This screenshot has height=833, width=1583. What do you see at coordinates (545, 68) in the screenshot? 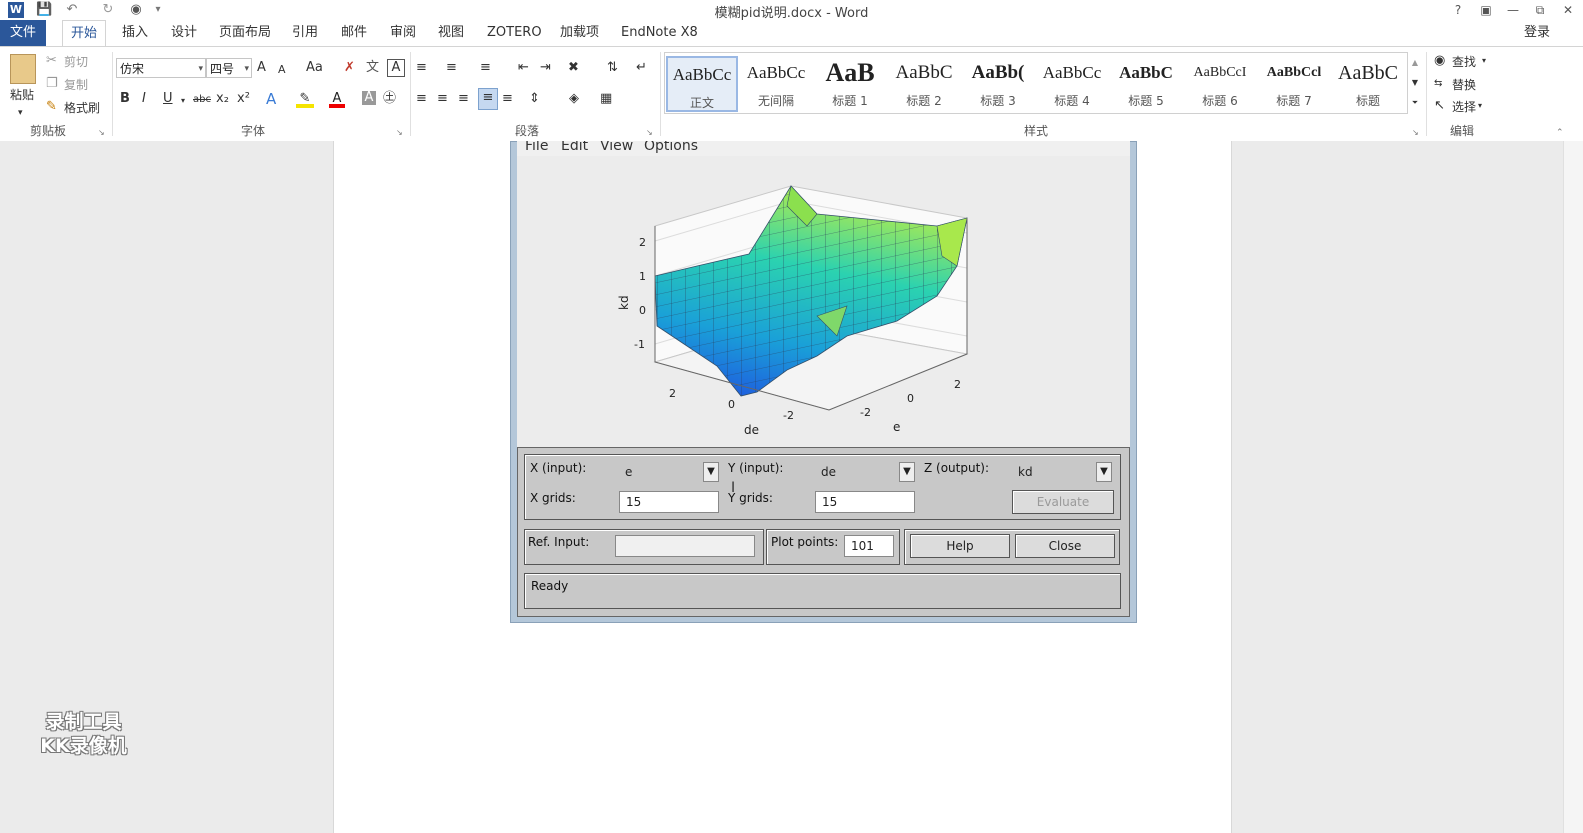
I see `increase-indent-icon: ⇥` at bounding box center [545, 68].